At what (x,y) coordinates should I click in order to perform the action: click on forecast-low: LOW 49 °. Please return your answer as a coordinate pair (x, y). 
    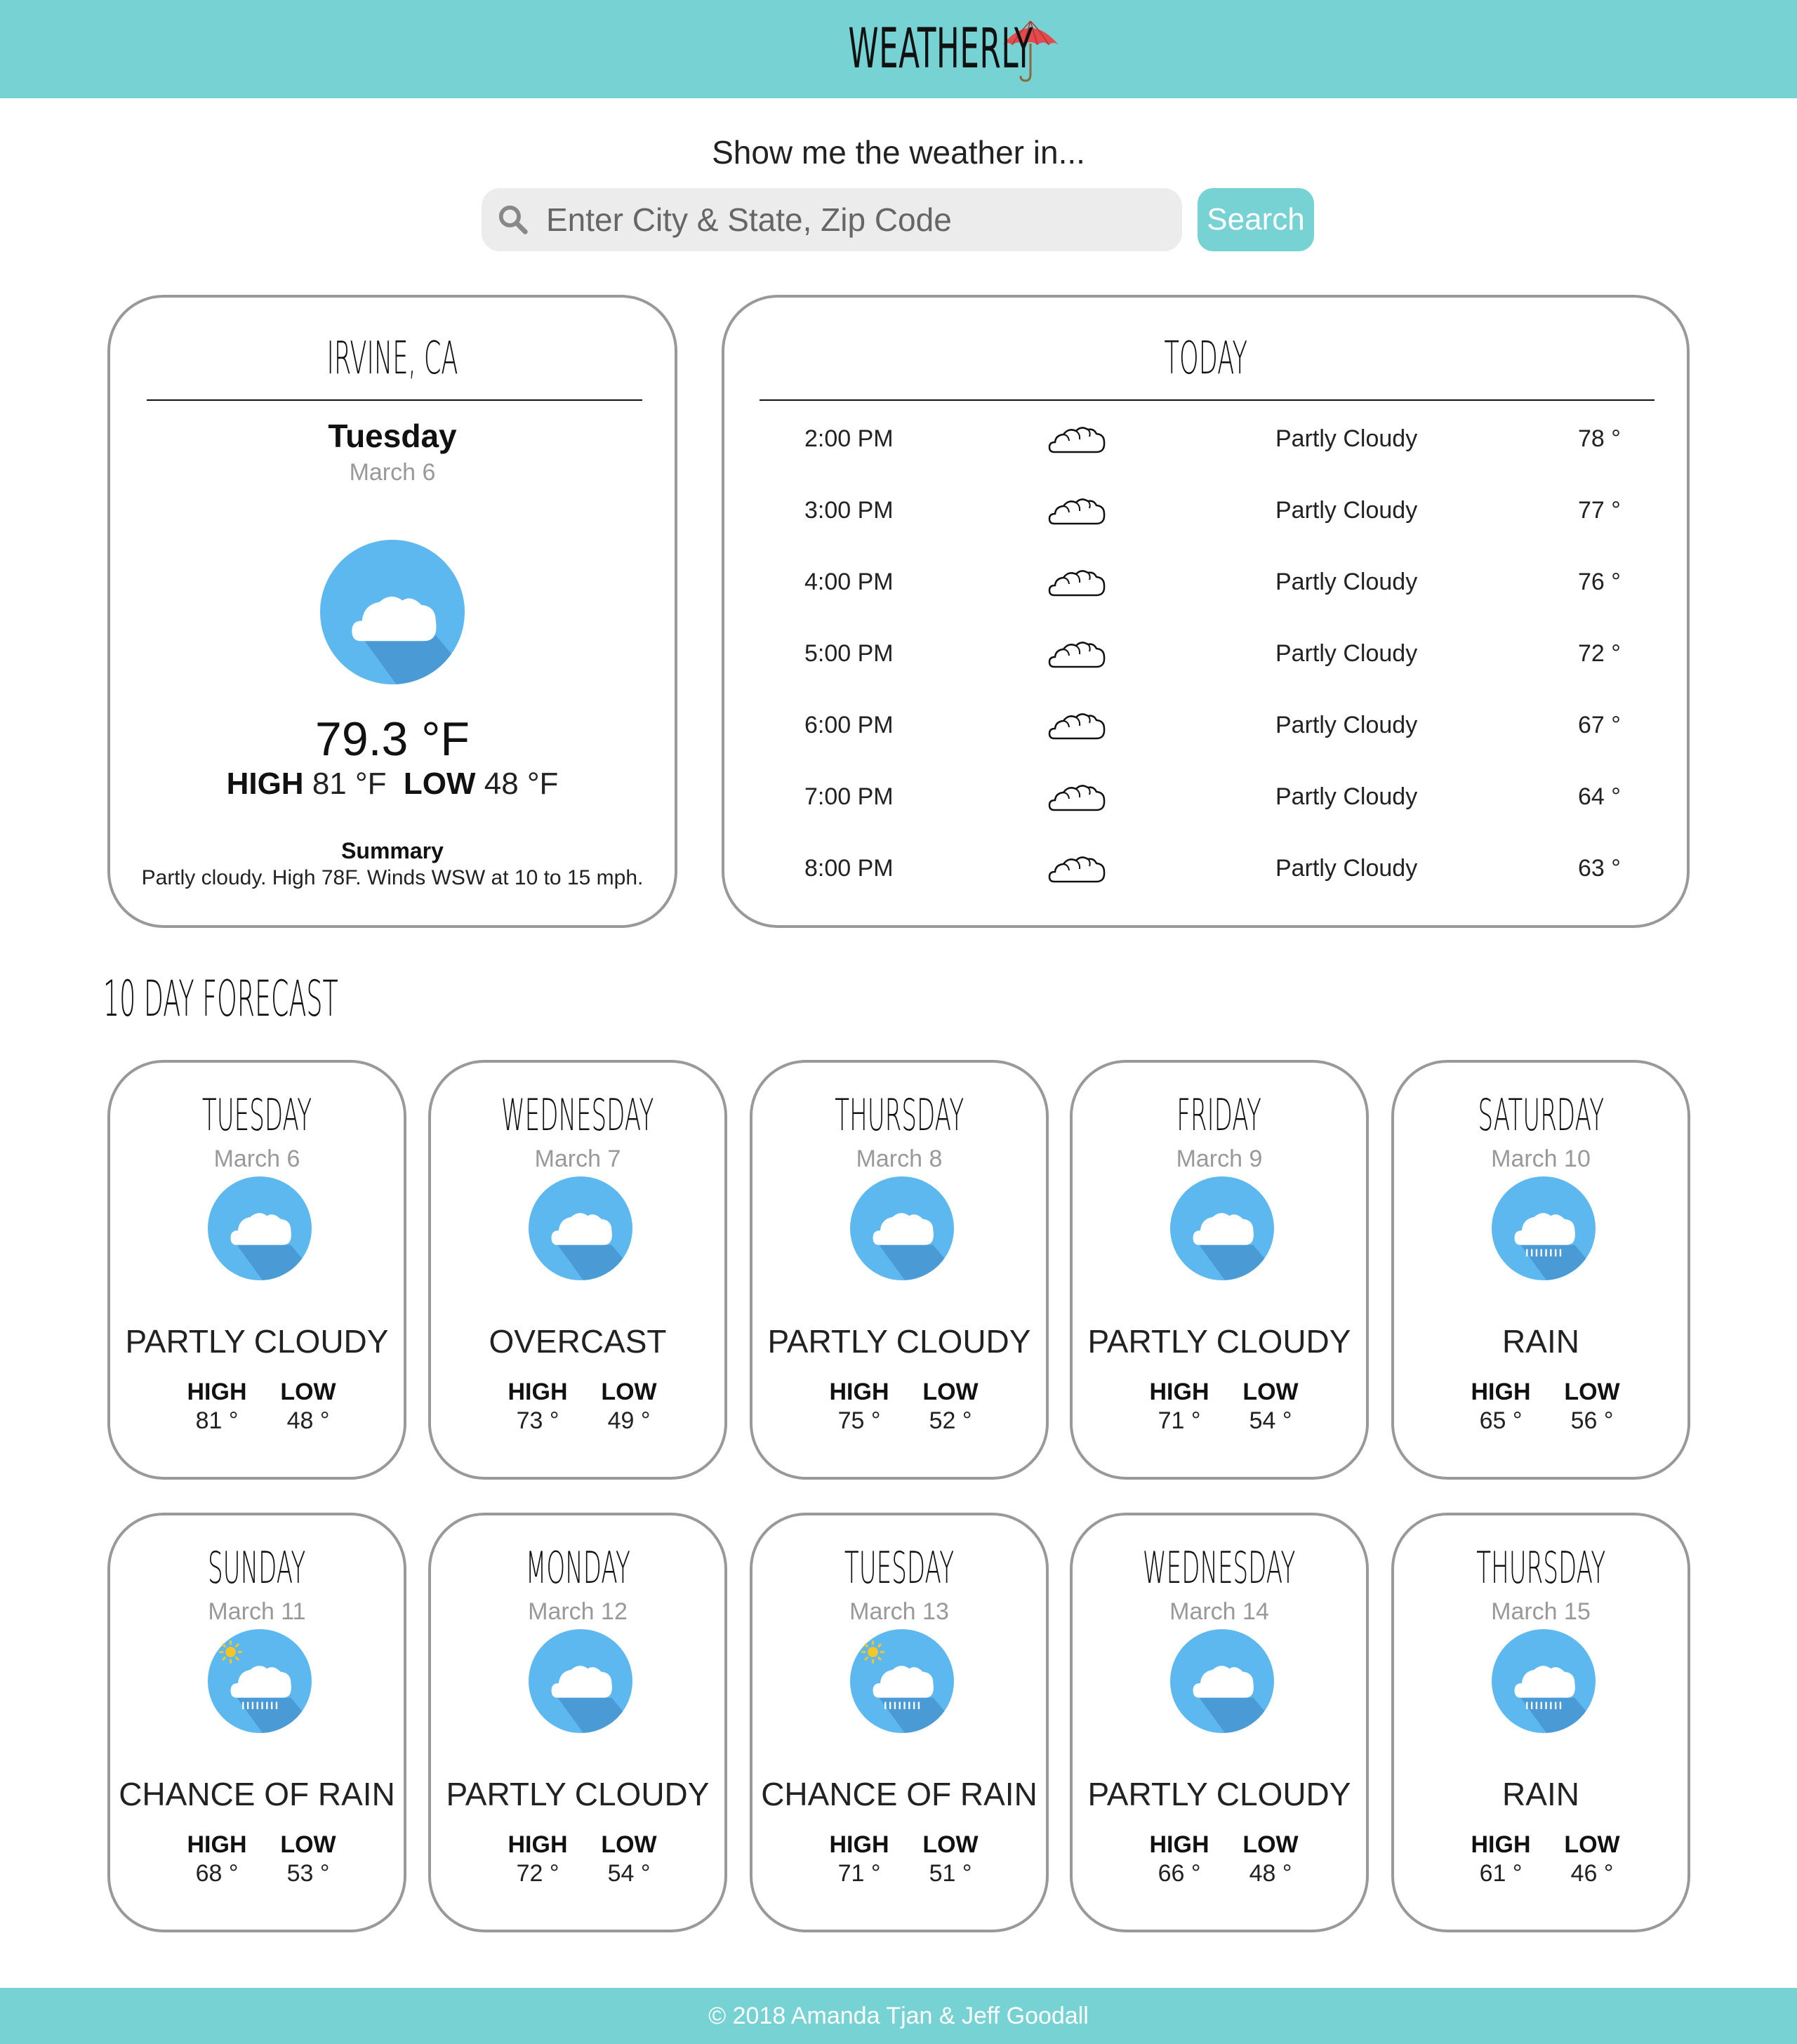
    Looking at the image, I should click on (629, 1407).